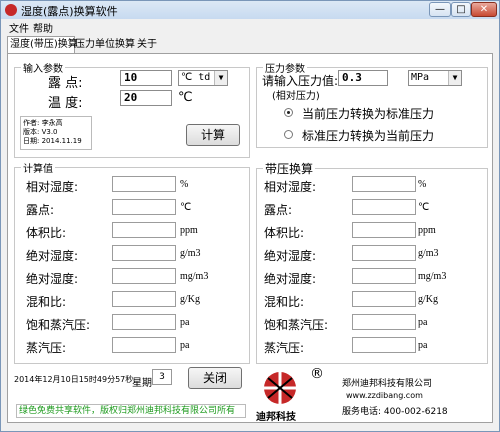  I want to click on conv-row-unit: g/Kg, so click(428, 299).